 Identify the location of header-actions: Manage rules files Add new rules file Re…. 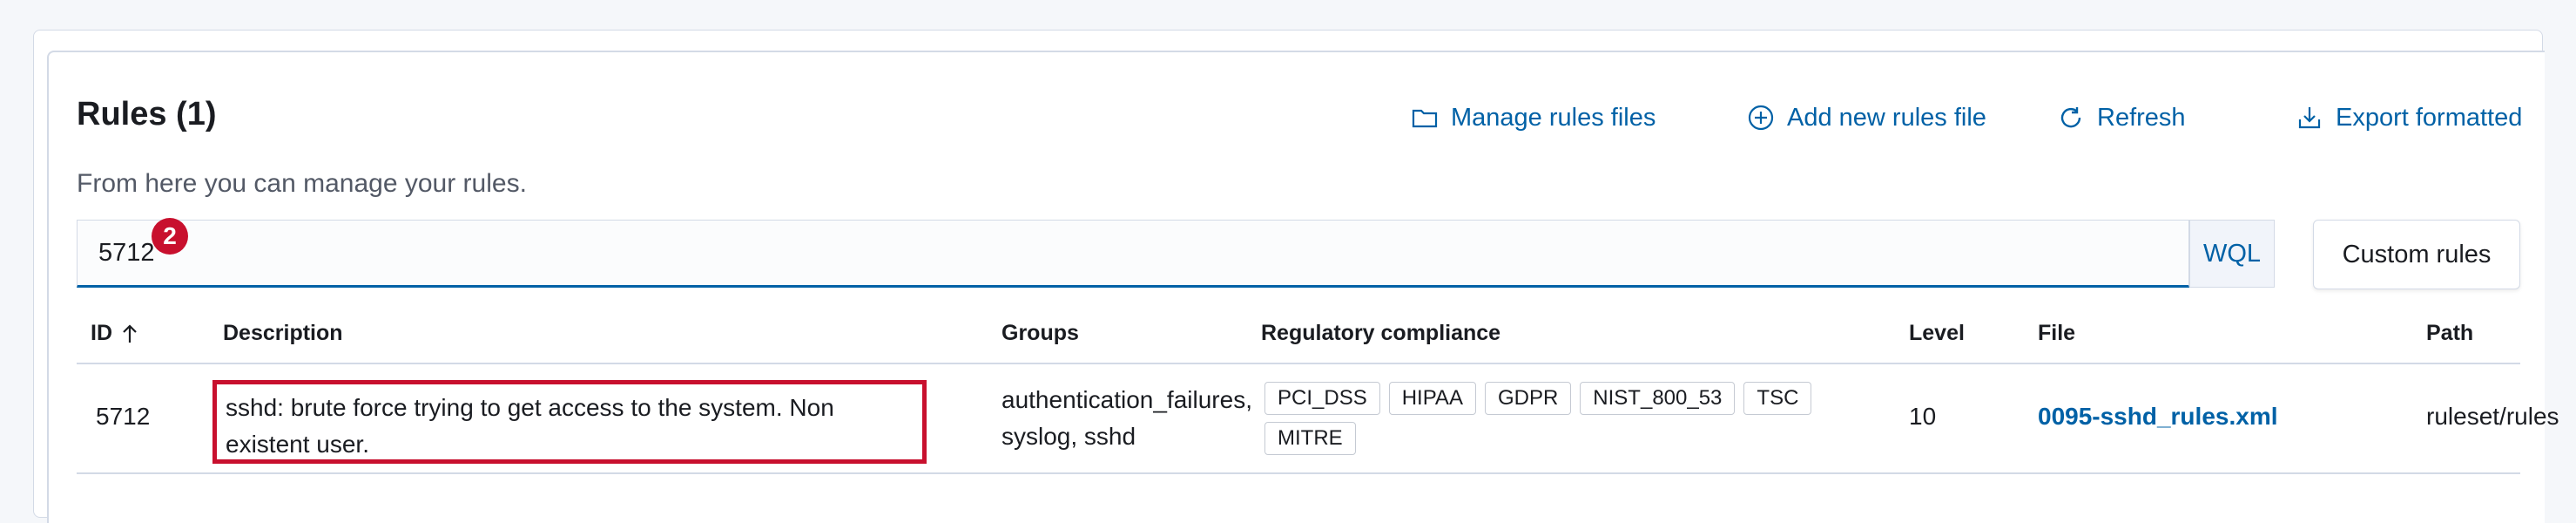
(1976, 118).